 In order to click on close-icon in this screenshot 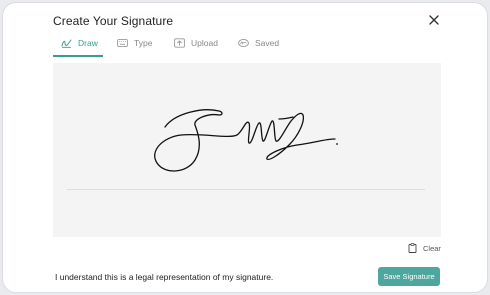, I will do `click(434, 20)`.